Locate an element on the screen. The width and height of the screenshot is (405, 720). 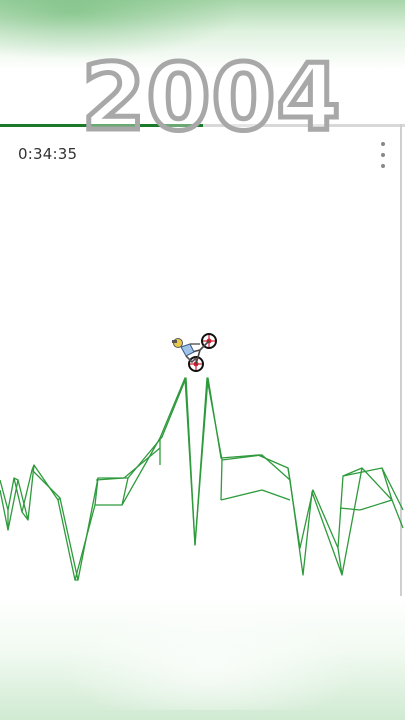
bike-rider is located at coordinates (194, 352).